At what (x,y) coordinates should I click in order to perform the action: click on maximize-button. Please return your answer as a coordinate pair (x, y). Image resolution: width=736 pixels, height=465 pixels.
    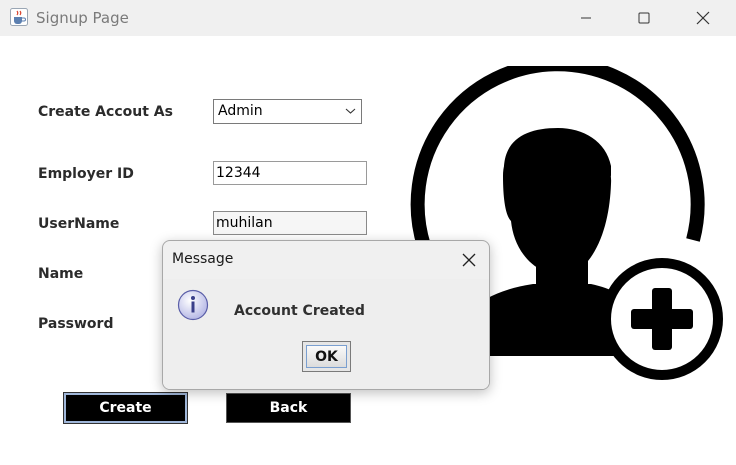
    Looking at the image, I should click on (644, 18).